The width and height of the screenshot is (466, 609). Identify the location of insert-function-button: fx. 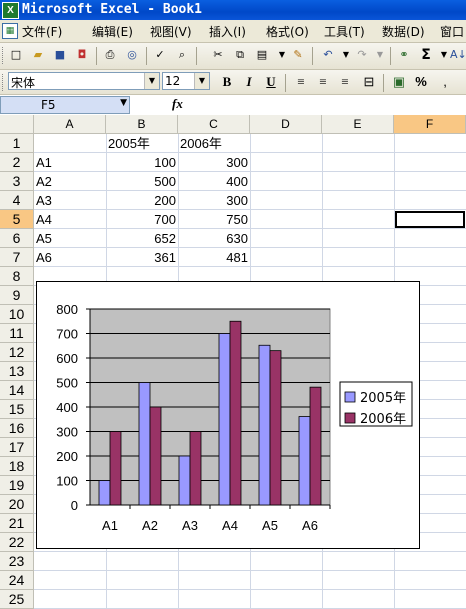
(177, 104).